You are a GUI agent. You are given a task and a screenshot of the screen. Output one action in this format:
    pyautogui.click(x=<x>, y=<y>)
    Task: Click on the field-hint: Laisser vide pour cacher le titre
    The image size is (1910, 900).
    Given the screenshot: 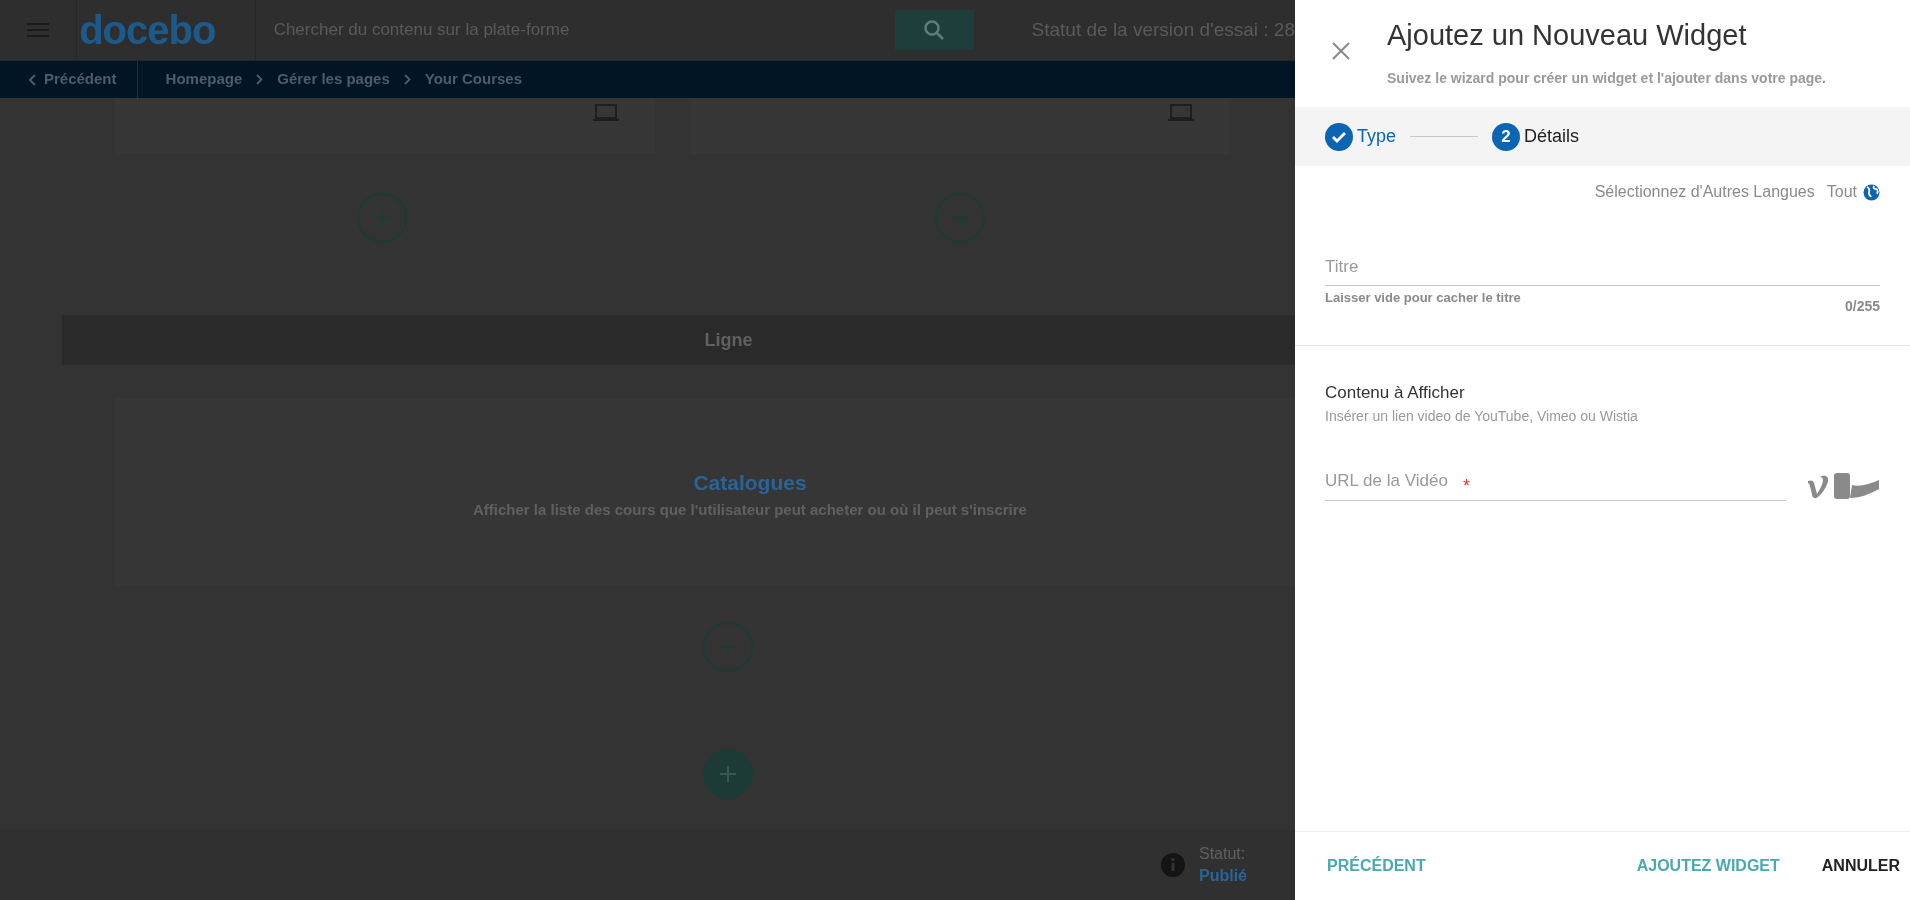 What is the action you would take?
    pyautogui.click(x=1423, y=298)
    